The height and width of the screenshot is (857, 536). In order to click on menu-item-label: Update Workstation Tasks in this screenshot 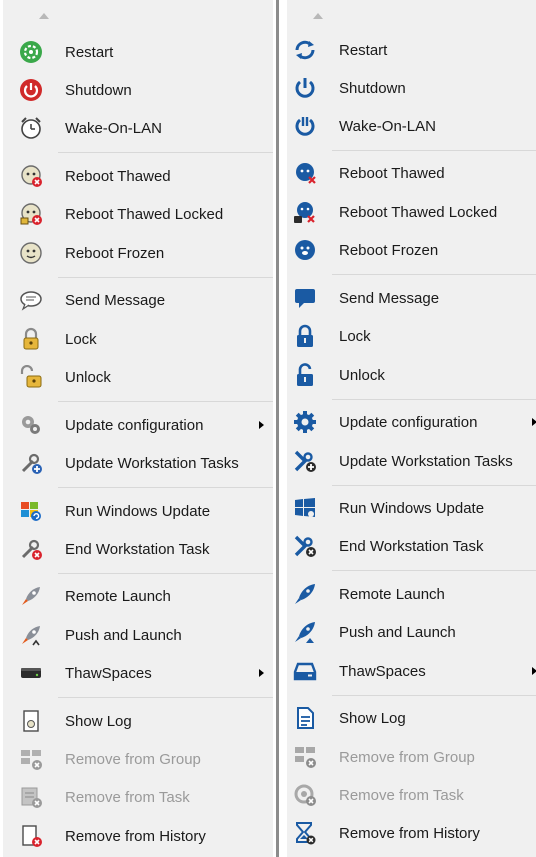, I will do `click(152, 463)`.